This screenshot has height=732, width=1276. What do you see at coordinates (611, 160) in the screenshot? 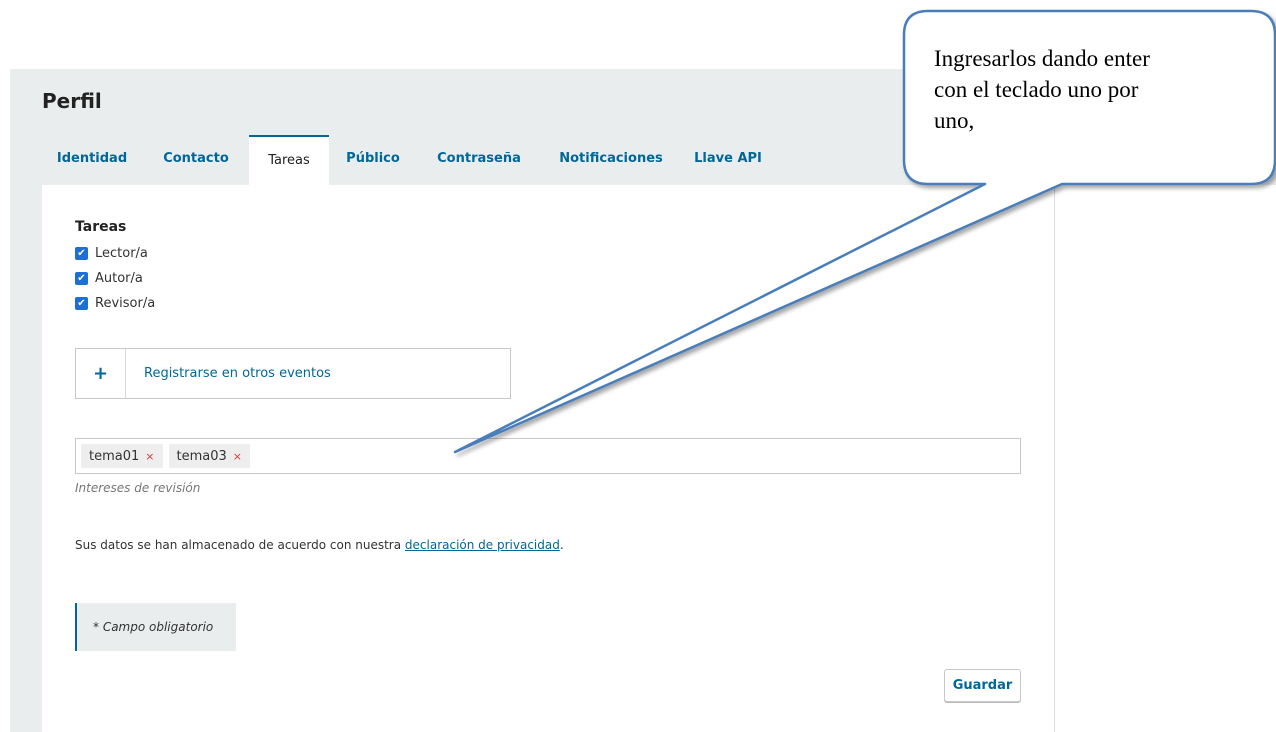
I see `tab-notificaciones: Notificaciones` at bounding box center [611, 160].